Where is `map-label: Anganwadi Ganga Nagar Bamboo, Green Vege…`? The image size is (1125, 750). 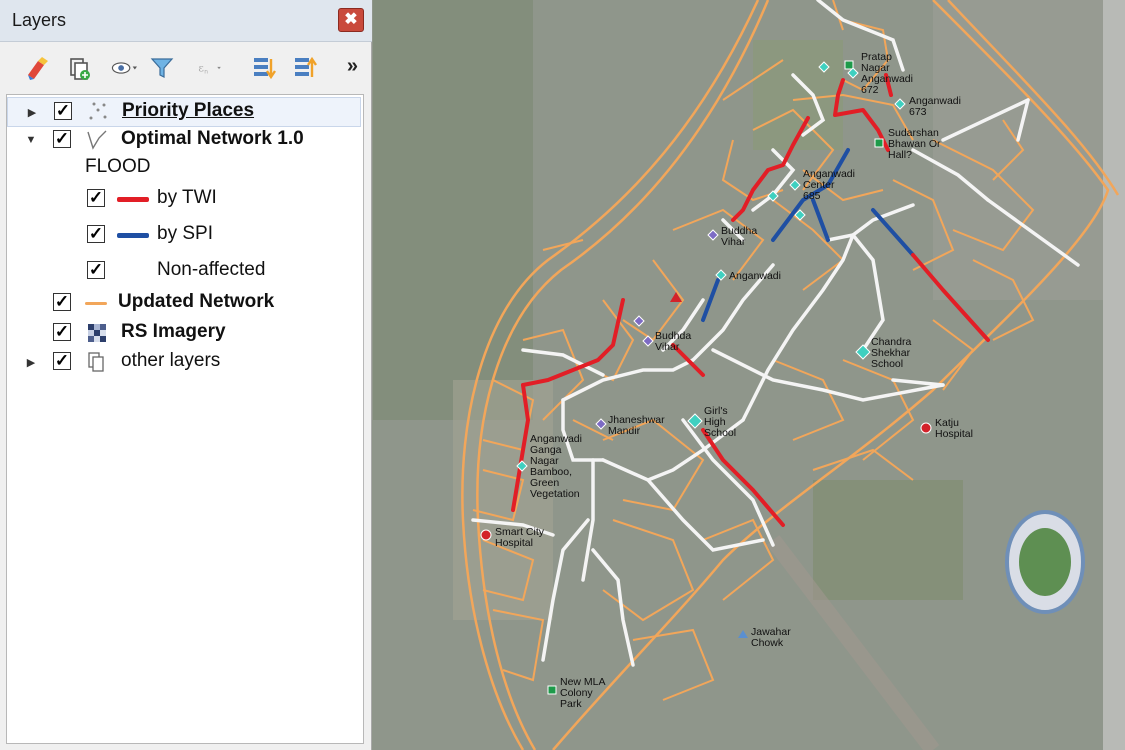
map-label: Anganwadi Ganga Nagar Bamboo, Green Vege… is located at coordinates (556, 466).